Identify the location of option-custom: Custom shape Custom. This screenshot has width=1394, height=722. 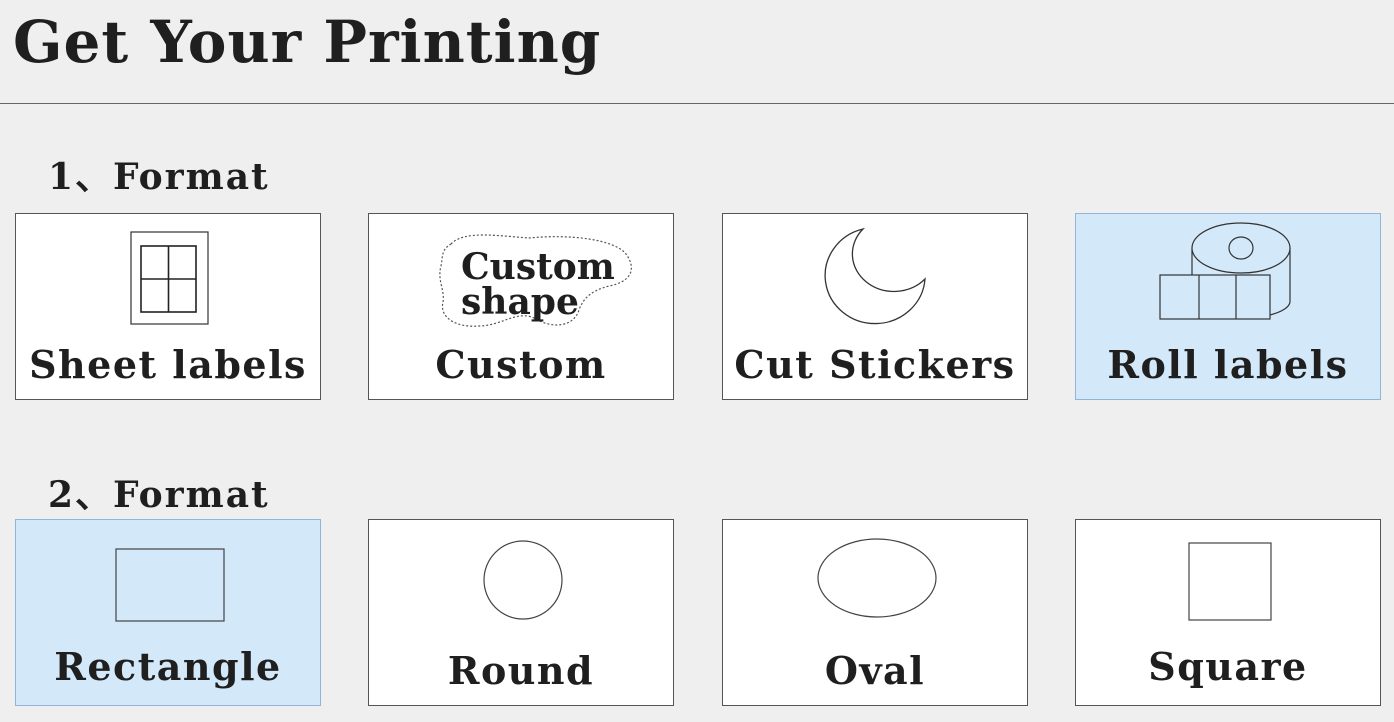
(521, 306).